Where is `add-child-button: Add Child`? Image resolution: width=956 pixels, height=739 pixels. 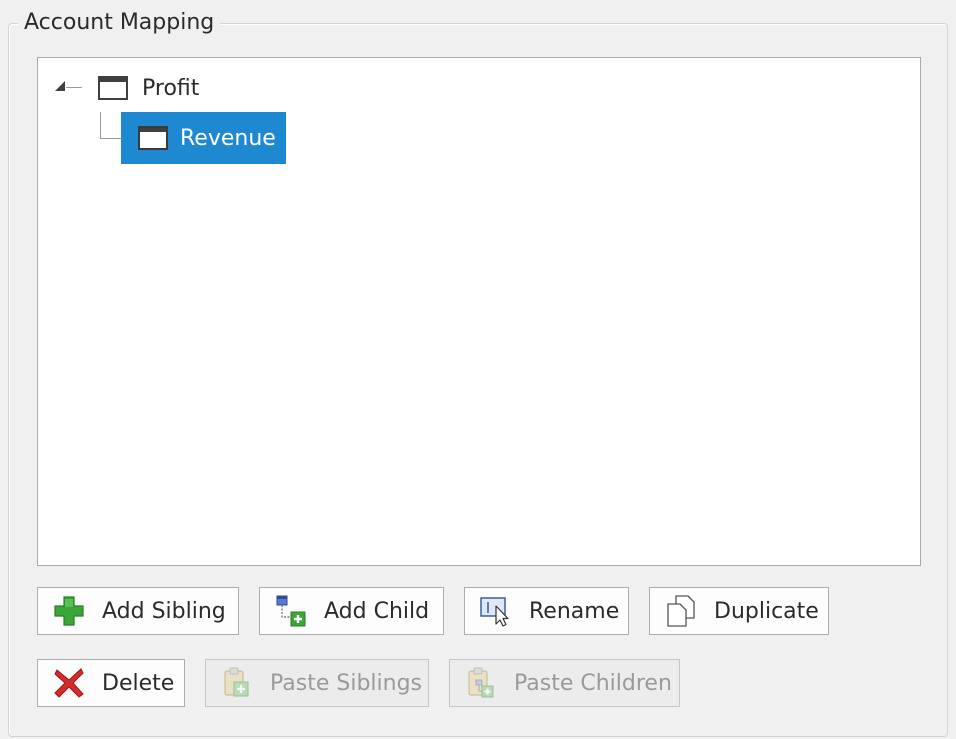
add-child-button: Add Child is located at coordinates (351, 611).